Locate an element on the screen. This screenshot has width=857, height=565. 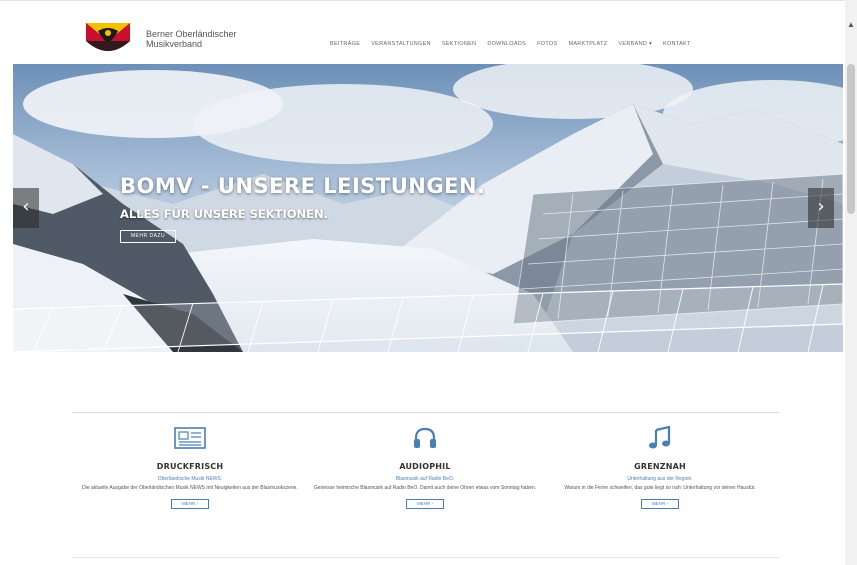
scroll-up-icon: ▲ is located at coordinates (851, 26).